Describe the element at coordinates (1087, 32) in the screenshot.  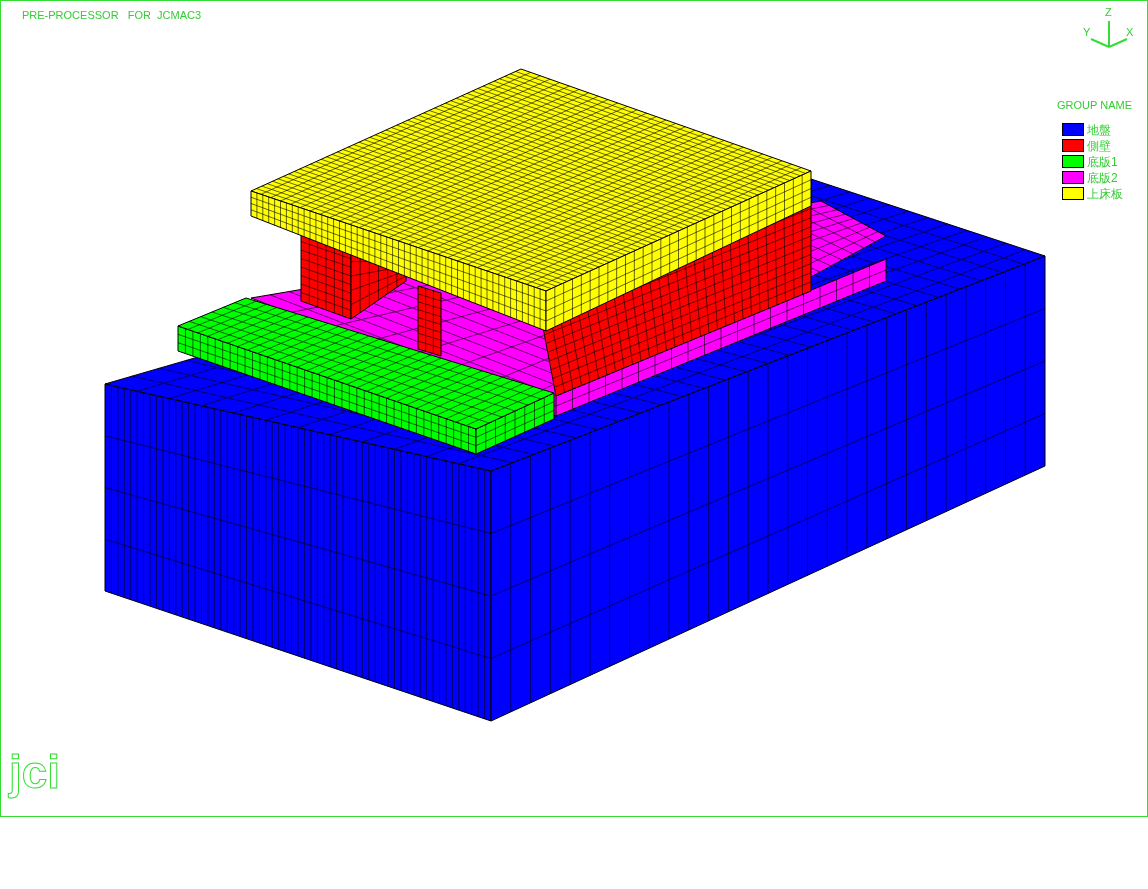
I see `axis-label: Y` at that location.